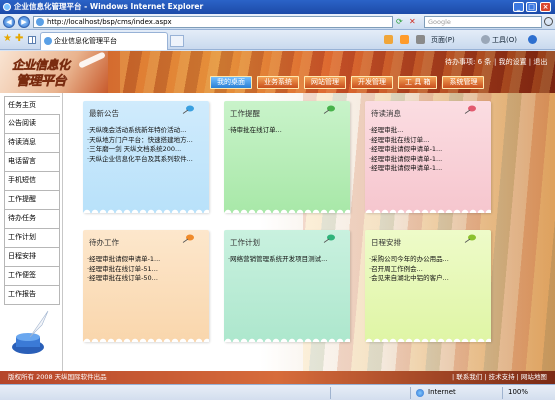 This screenshot has height=400, width=555. I want to click on address-text: http://localhost/bsp/cms/index.aspx, so click(109, 22).